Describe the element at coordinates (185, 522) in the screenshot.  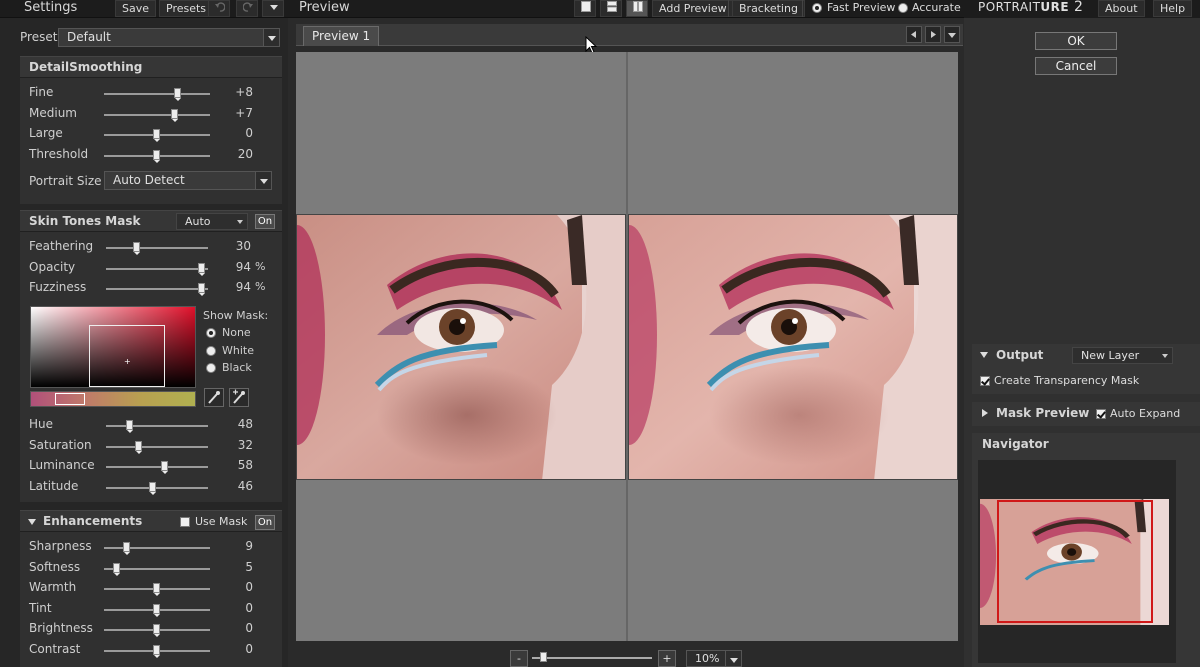
I see `use-mask-checkbox` at that location.